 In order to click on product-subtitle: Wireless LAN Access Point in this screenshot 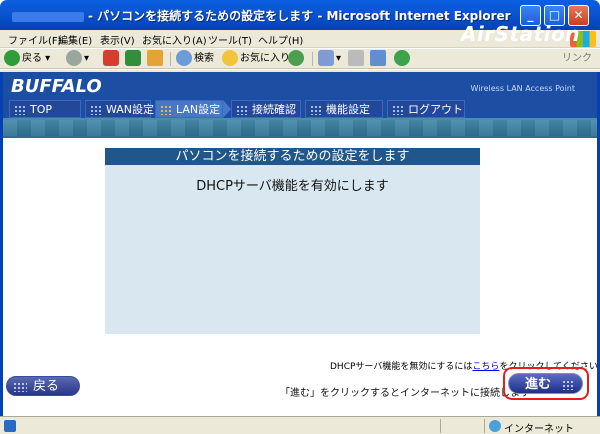, I will do `click(522, 88)`.